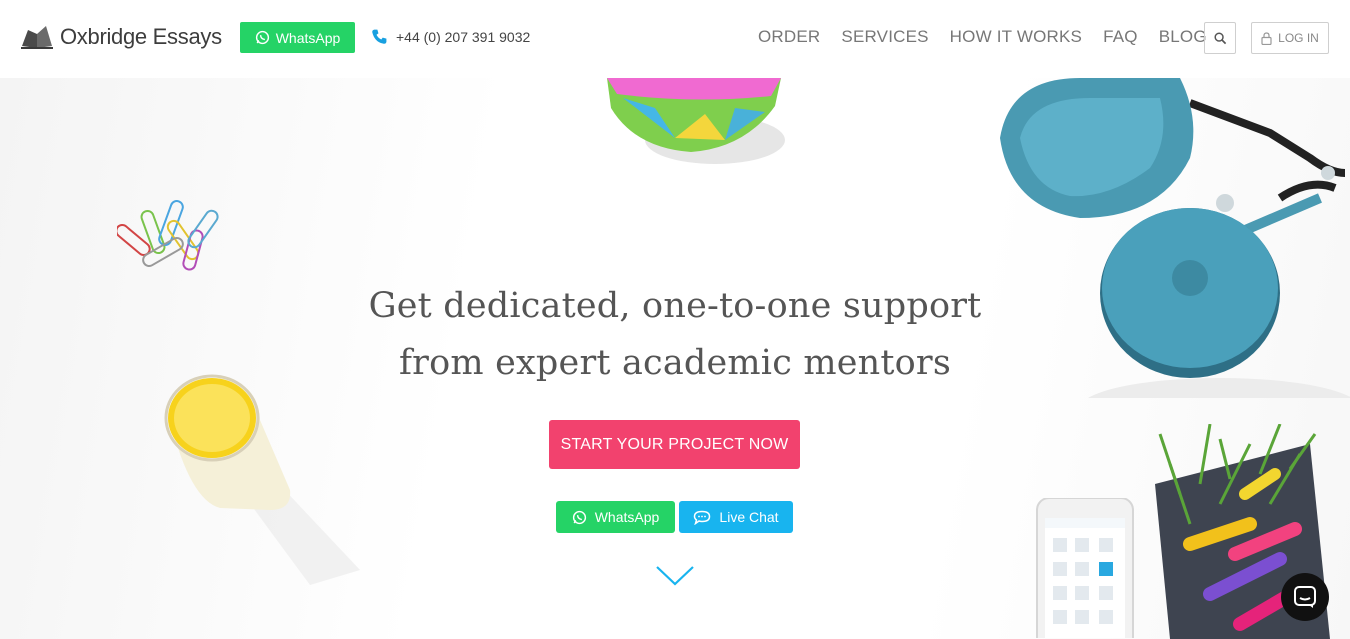 Image resolution: width=1350 pixels, height=639 pixels. Describe the element at coordinates (1120, 37) in the screenshot. I see `nav-item-faq: FAQ` at that location.